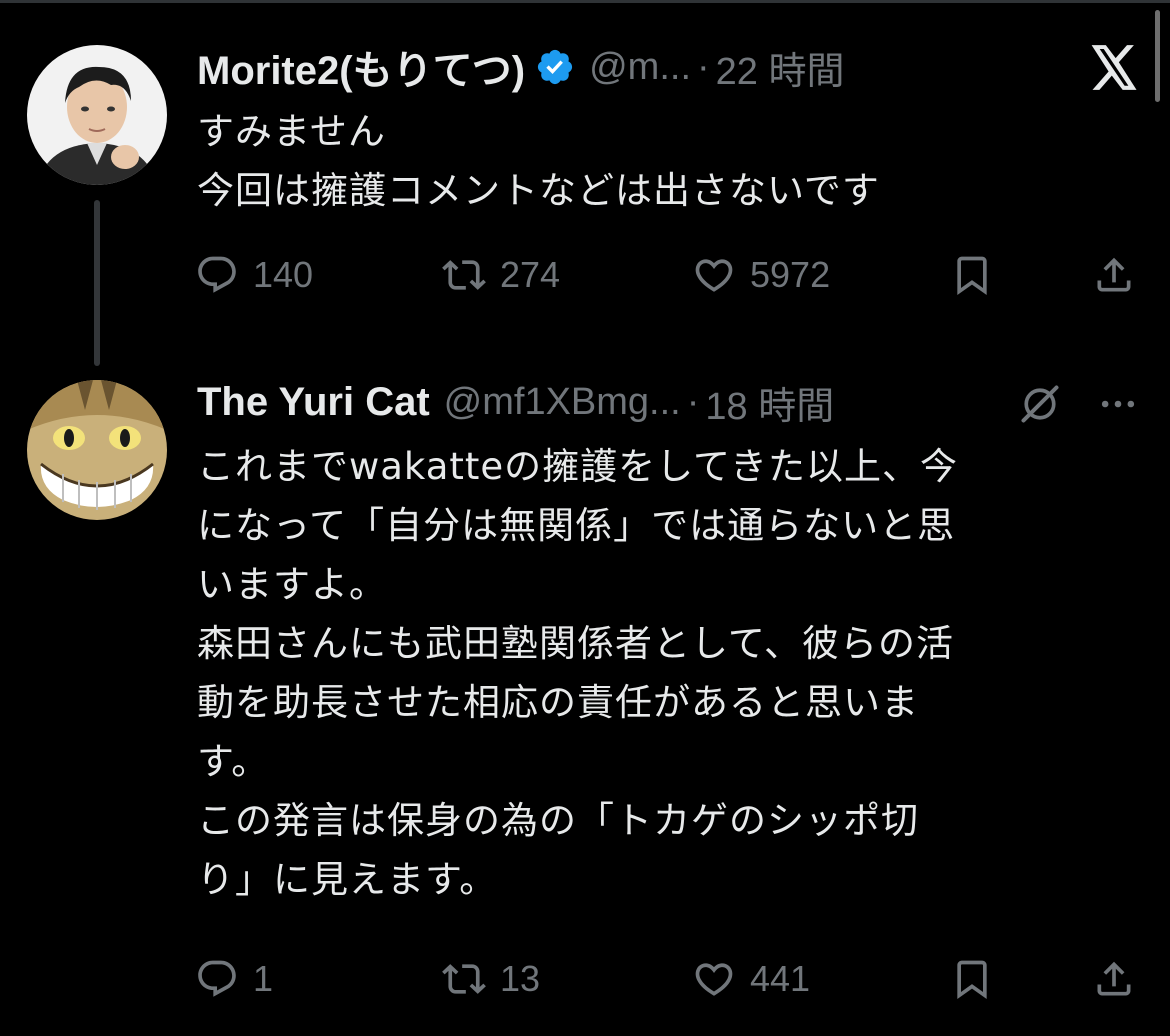  I want to click on tweet-text-line: り」に見えます。, so click(347, 879).